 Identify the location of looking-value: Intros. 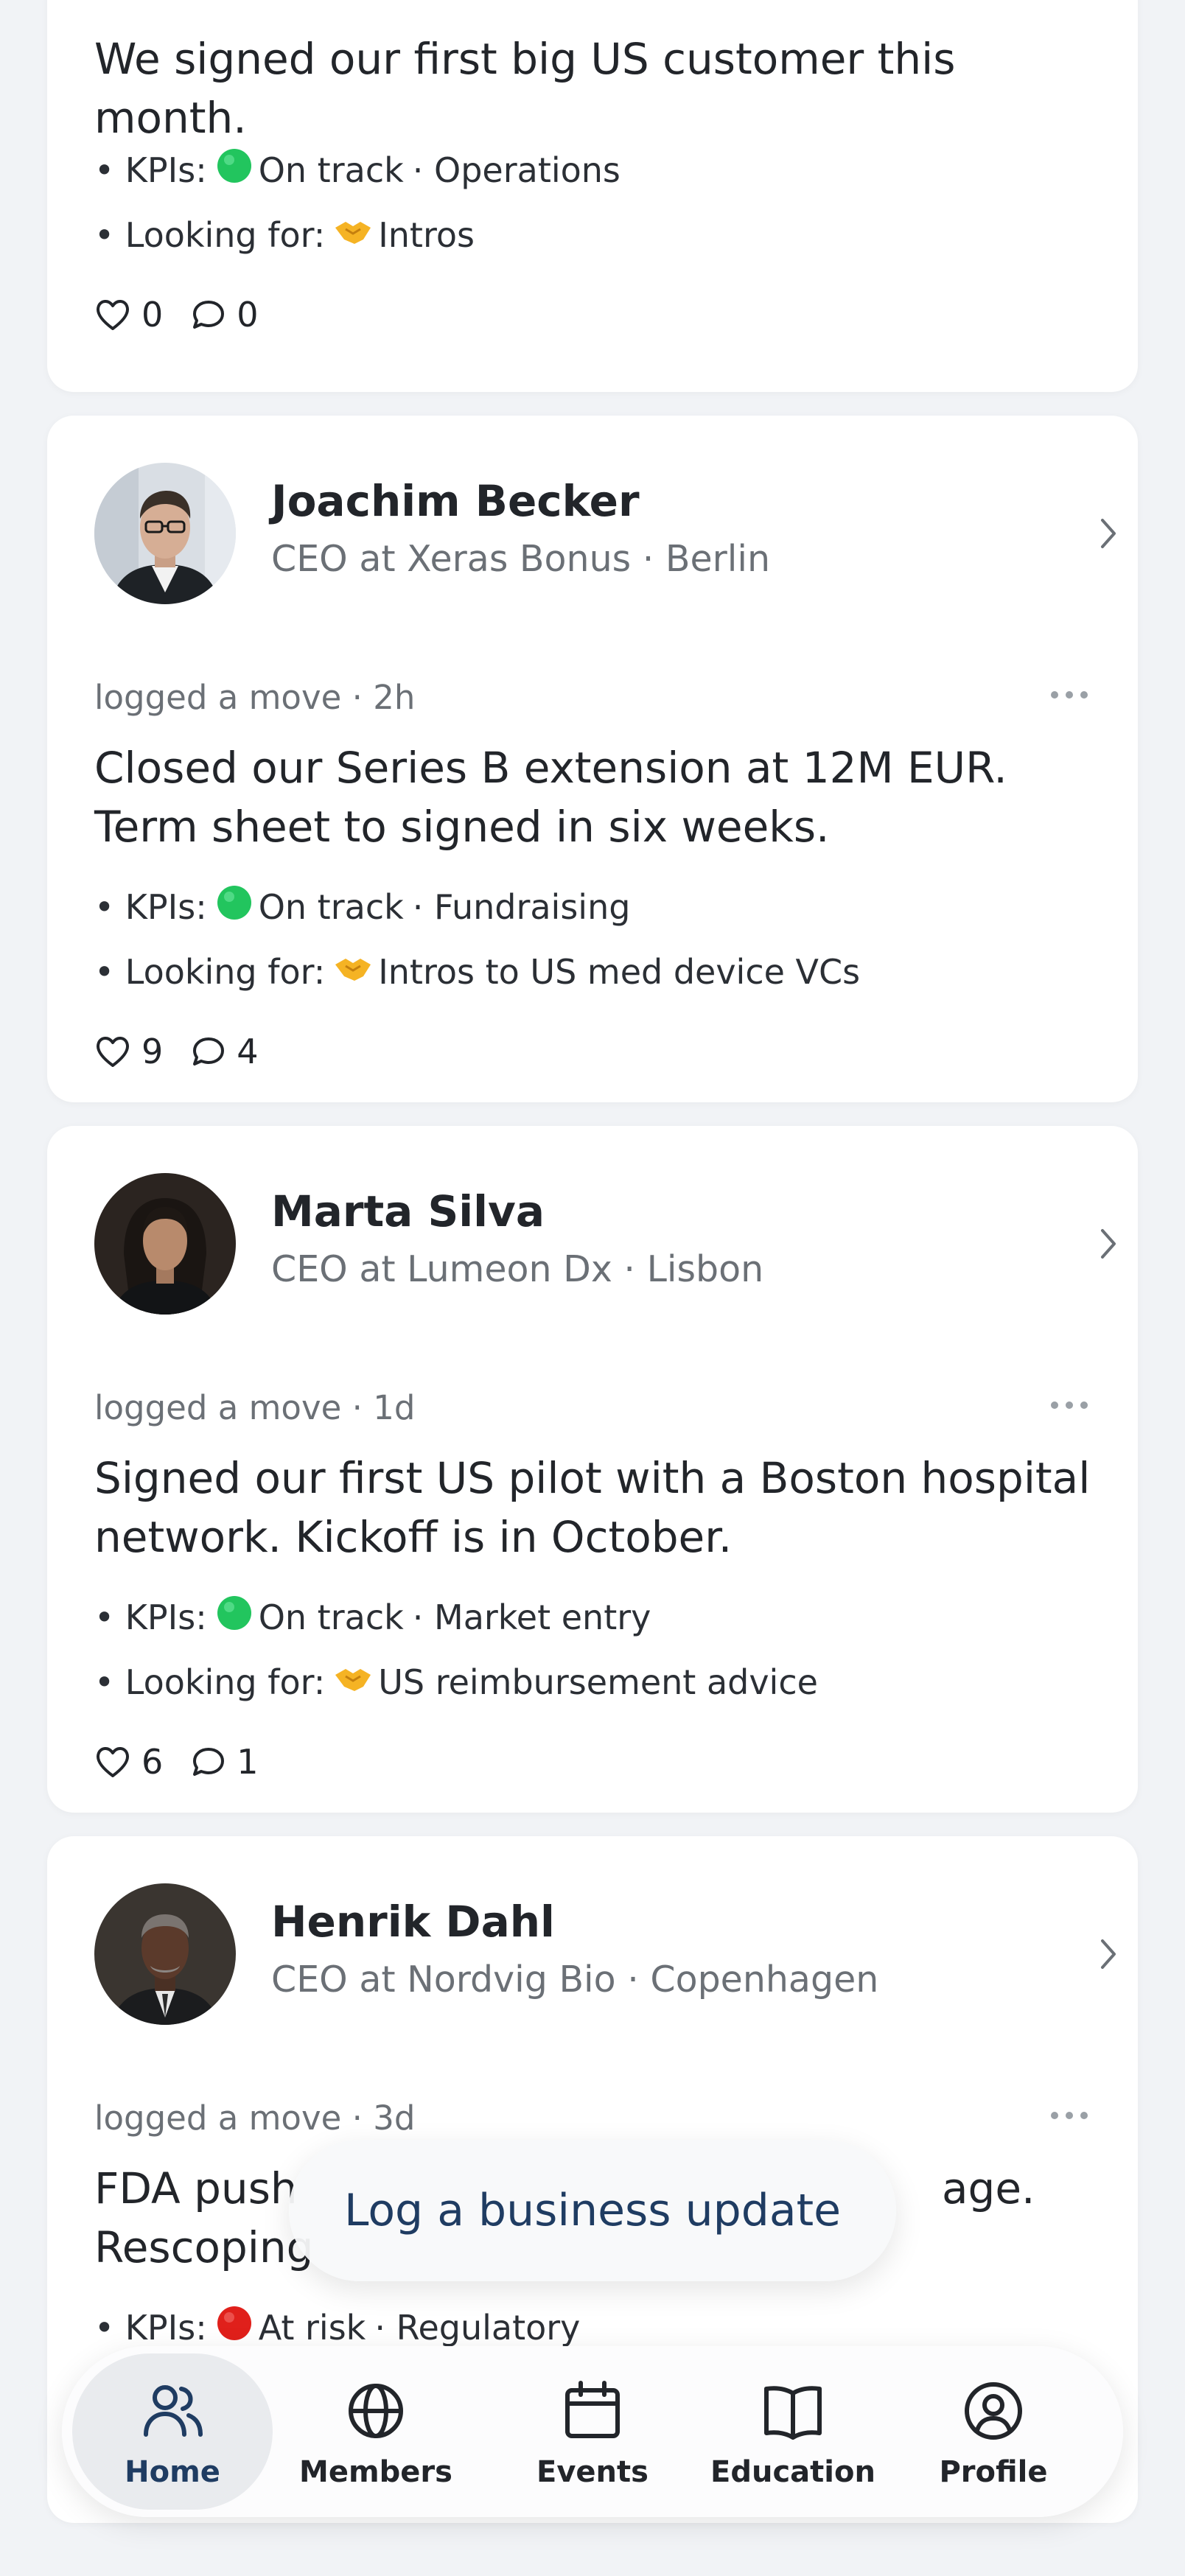
(426, 235).